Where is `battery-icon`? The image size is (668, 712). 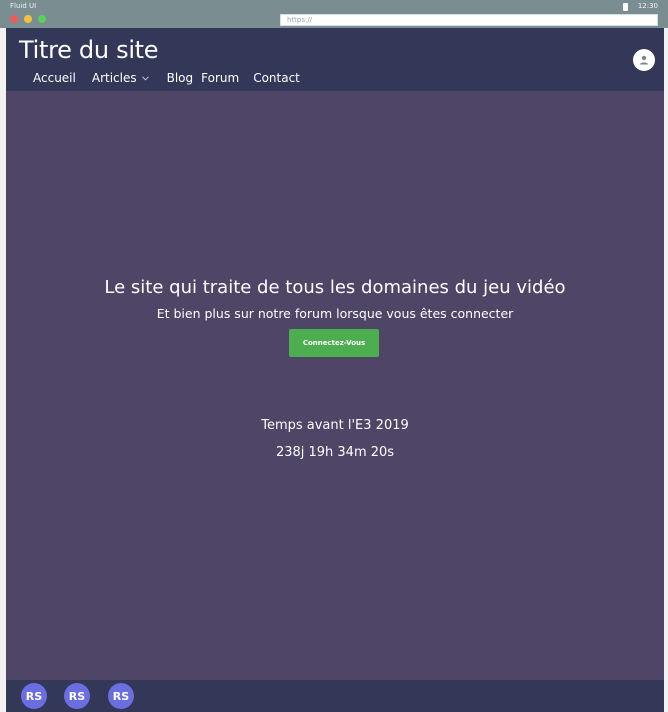 battery-icon is located at coordinates (625, 7).